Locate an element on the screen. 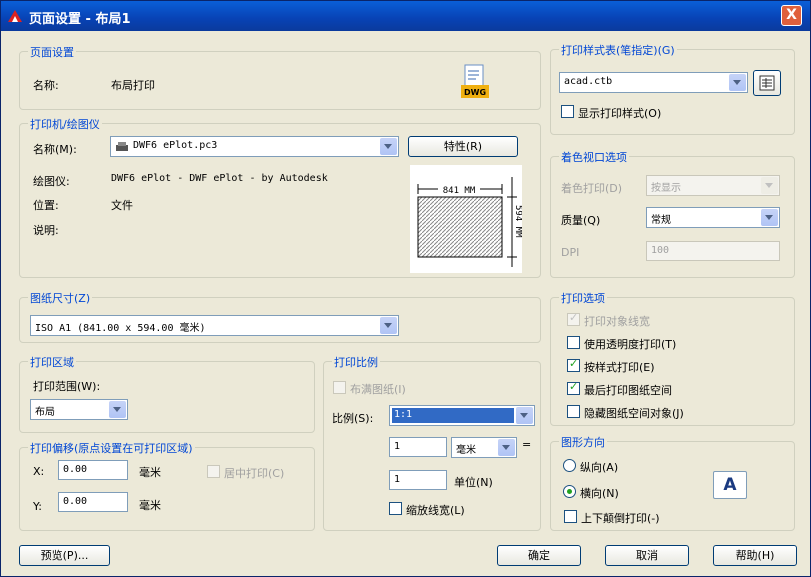 The image size is (811, 577). close-button: X is located at coordinates (791, 15).